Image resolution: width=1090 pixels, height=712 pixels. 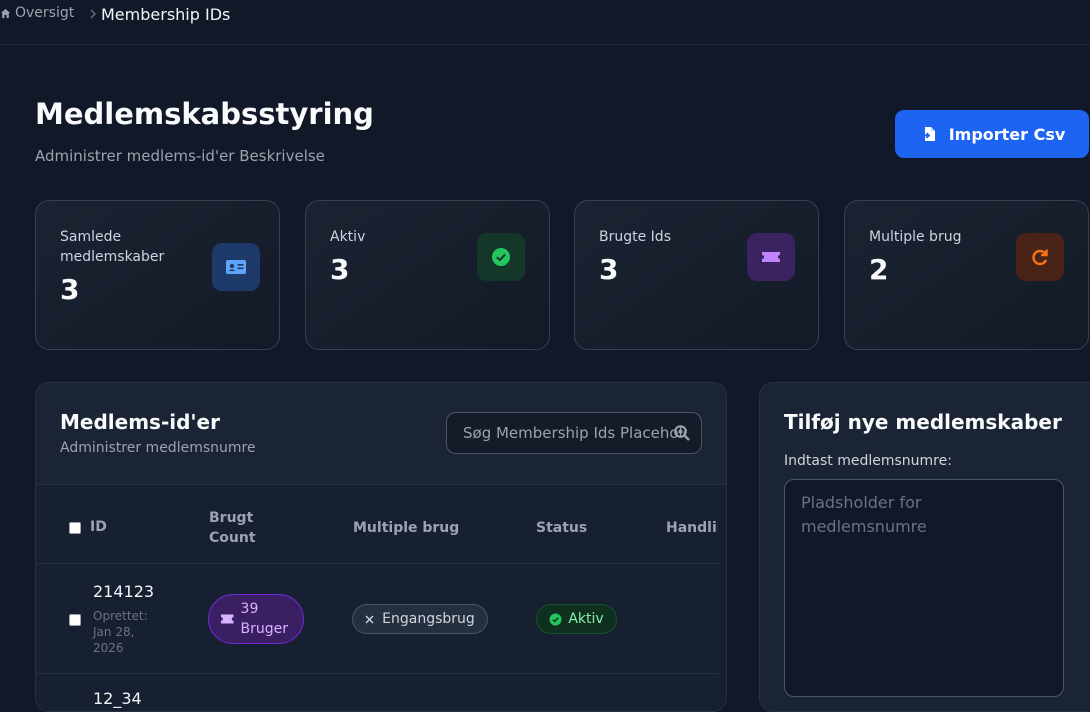 What do you see at coordinates (45, 13) in the screenshot?
I see `breadcrumb-home-label: Oversigt` at bounding box center [45, 13].